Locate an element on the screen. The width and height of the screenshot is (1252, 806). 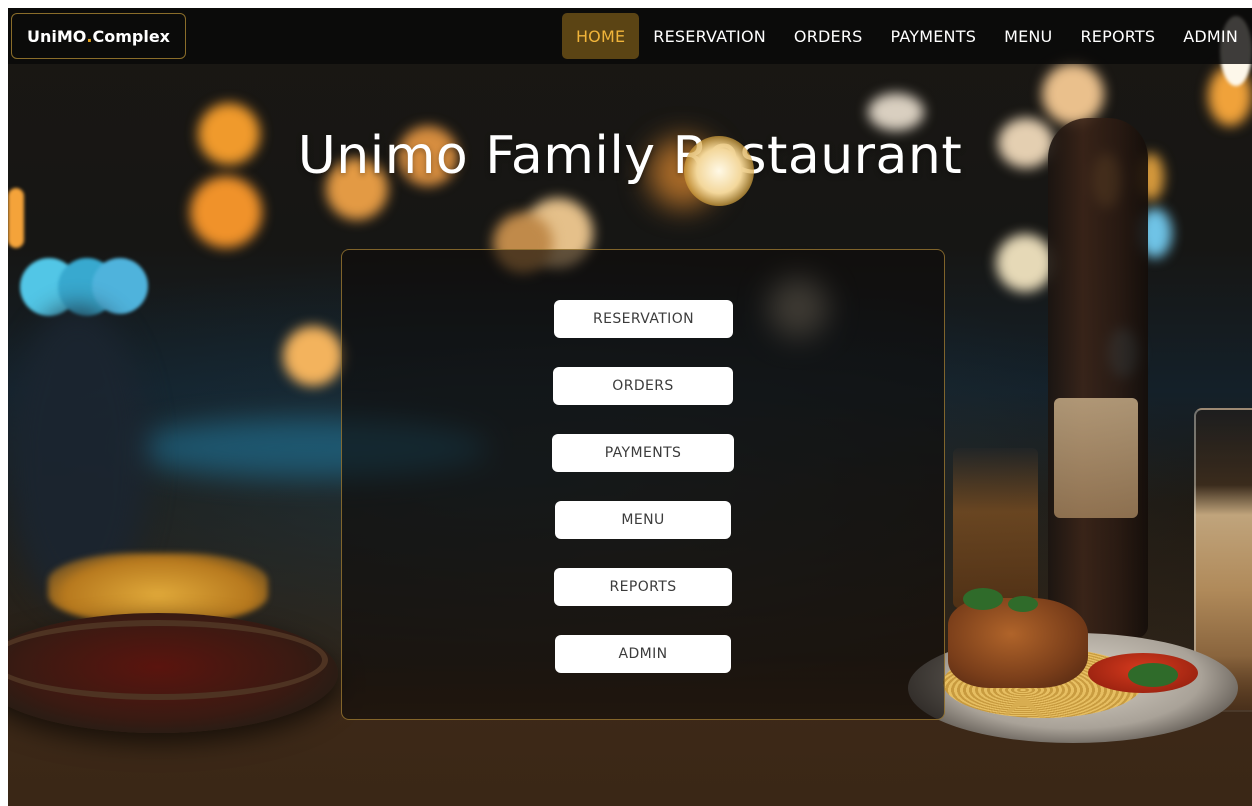
nav-payments: PAYMENTS is located at coordinates (934, 36).